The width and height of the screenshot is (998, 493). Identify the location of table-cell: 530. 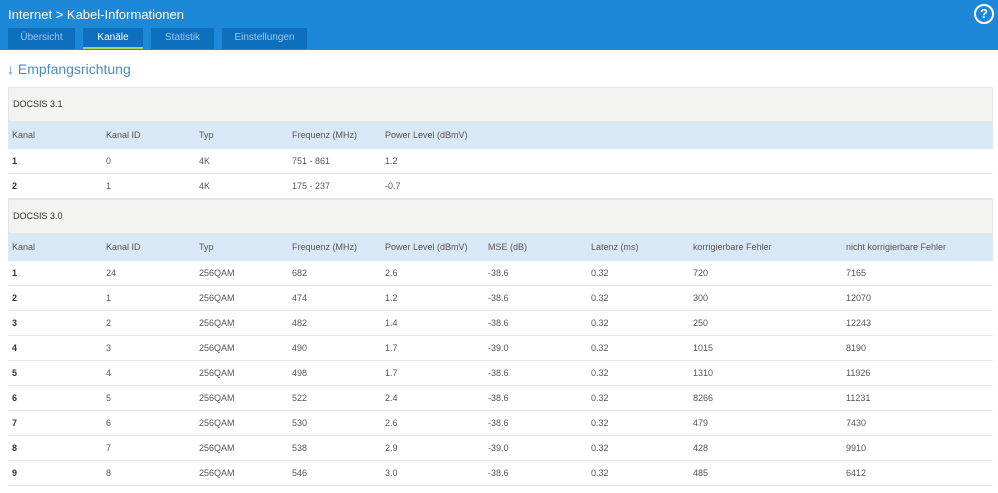
(300, 423).